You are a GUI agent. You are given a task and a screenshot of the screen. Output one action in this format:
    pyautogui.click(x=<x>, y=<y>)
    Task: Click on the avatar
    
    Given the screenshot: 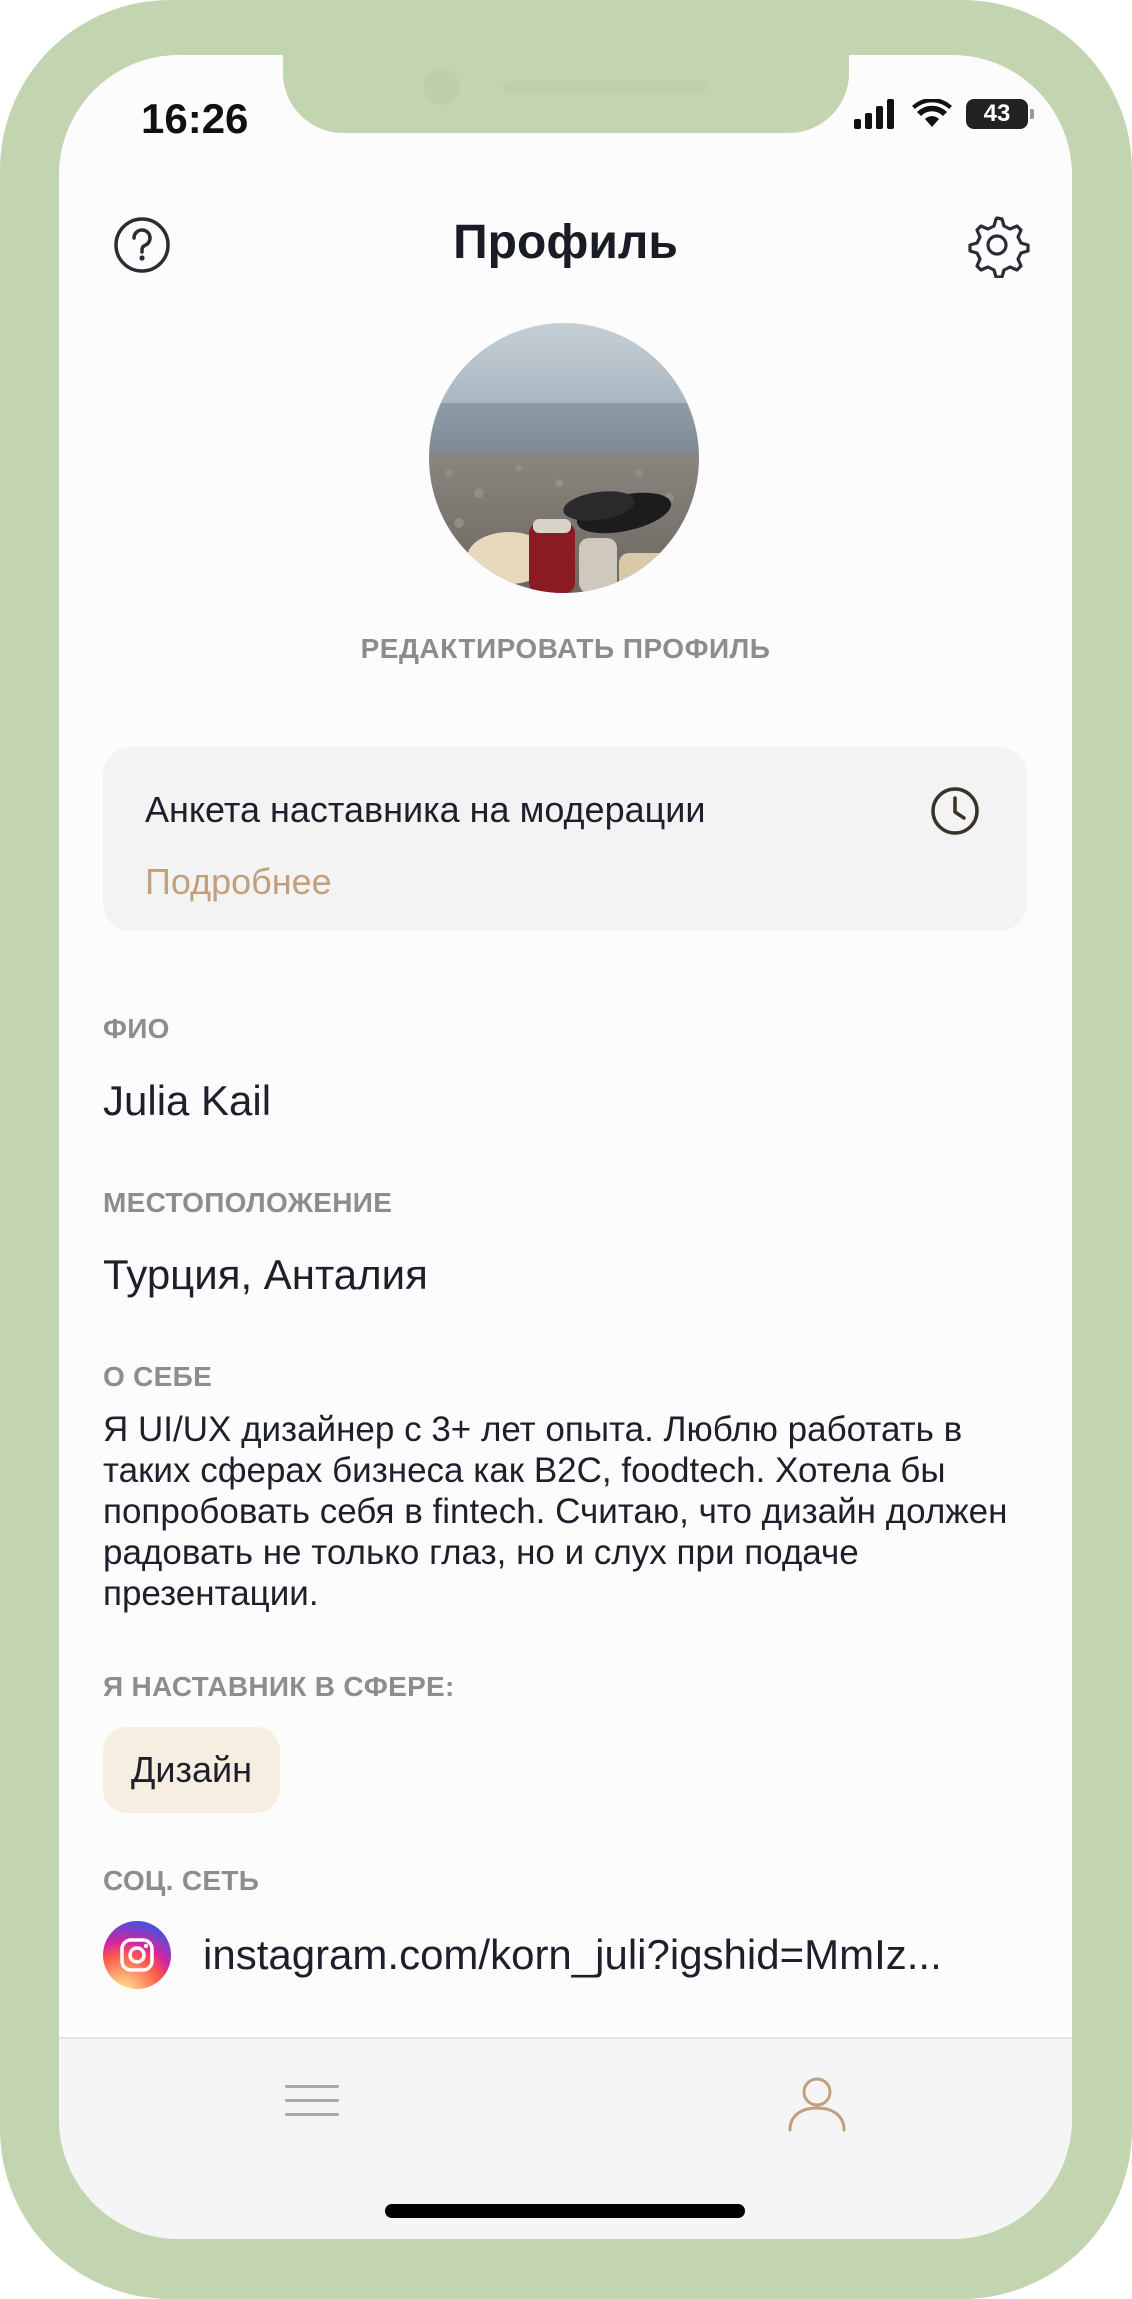 What is the action you would take?
    pyautogui.click(x=564, y=458)
    